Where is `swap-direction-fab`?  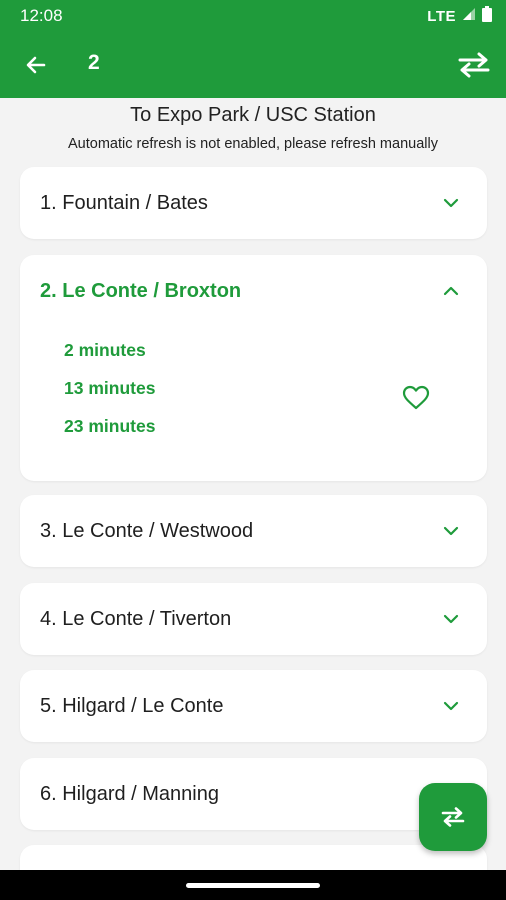
swap-direction-fab is located at coordinates (453, 817).